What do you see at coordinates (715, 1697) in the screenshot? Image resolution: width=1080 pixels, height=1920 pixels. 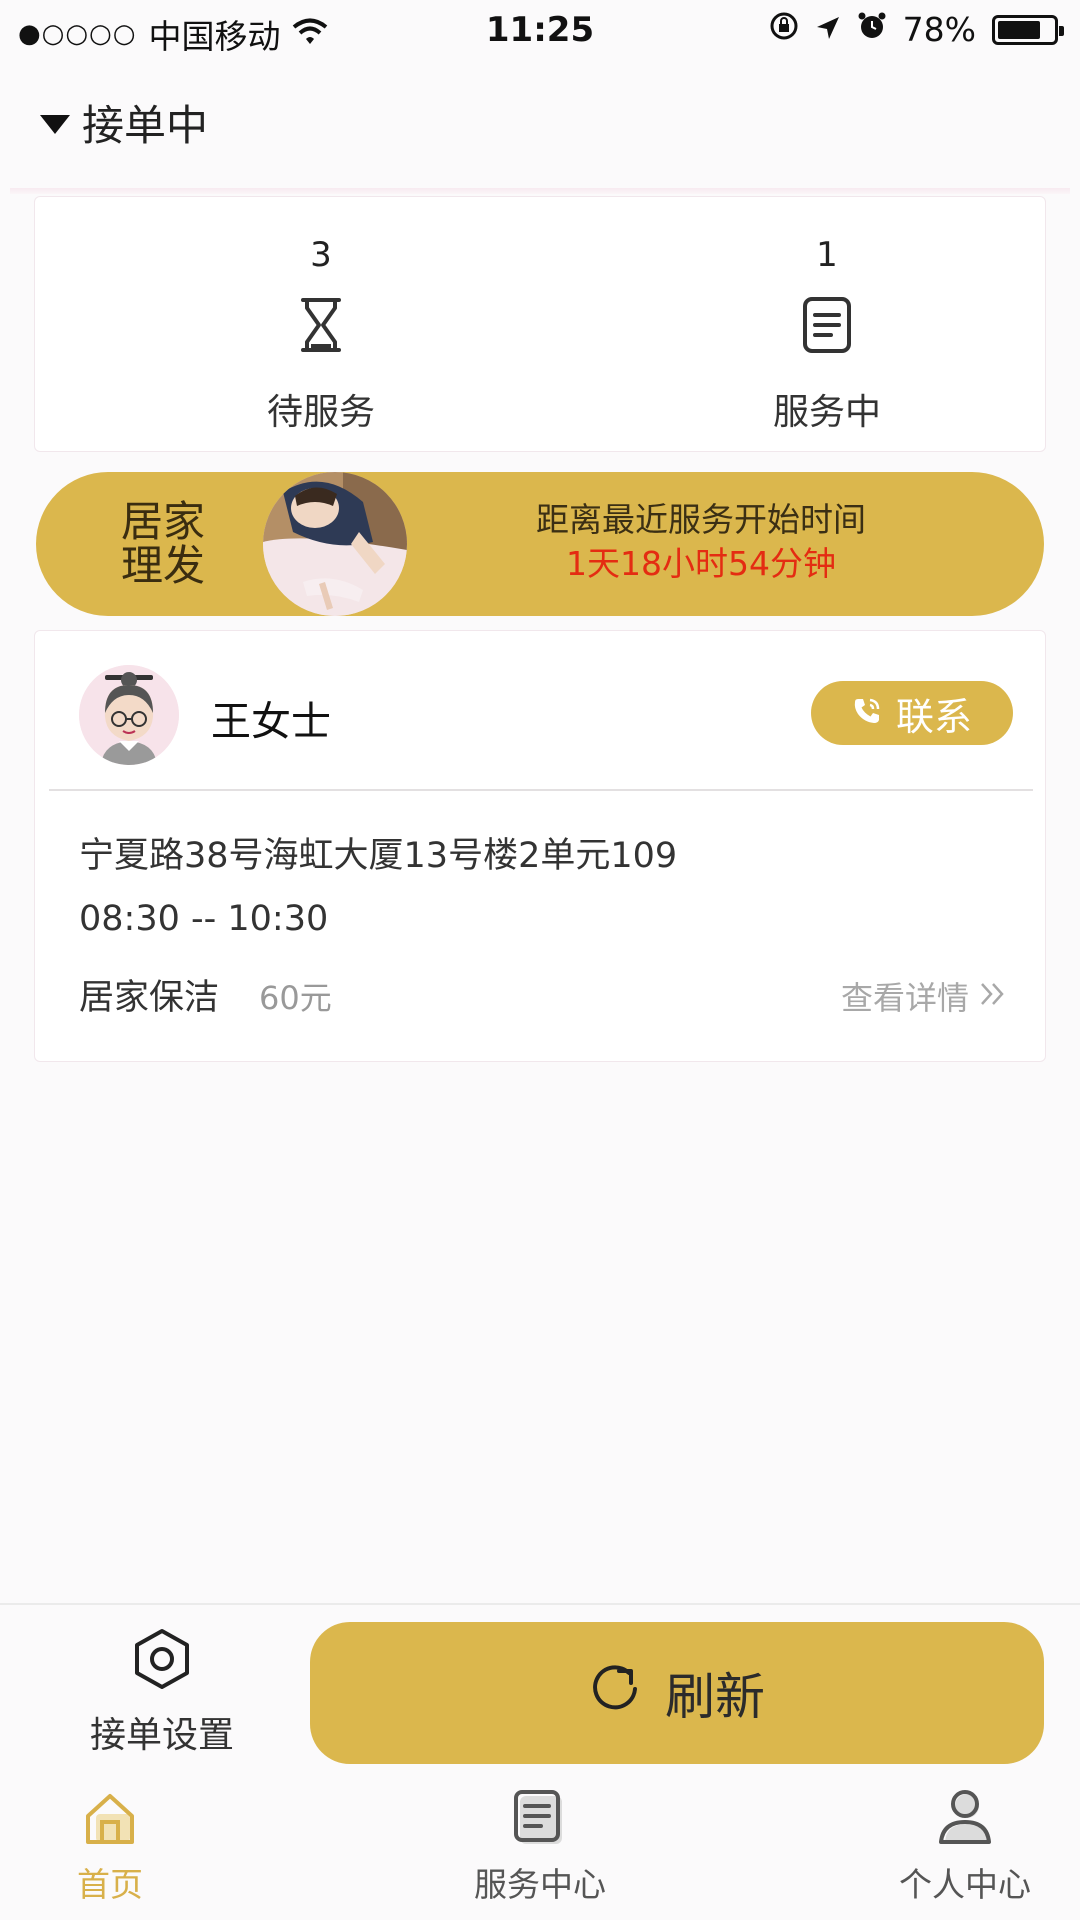 I see `refresh-label: 刷新` at bounding box center [715, 1697].